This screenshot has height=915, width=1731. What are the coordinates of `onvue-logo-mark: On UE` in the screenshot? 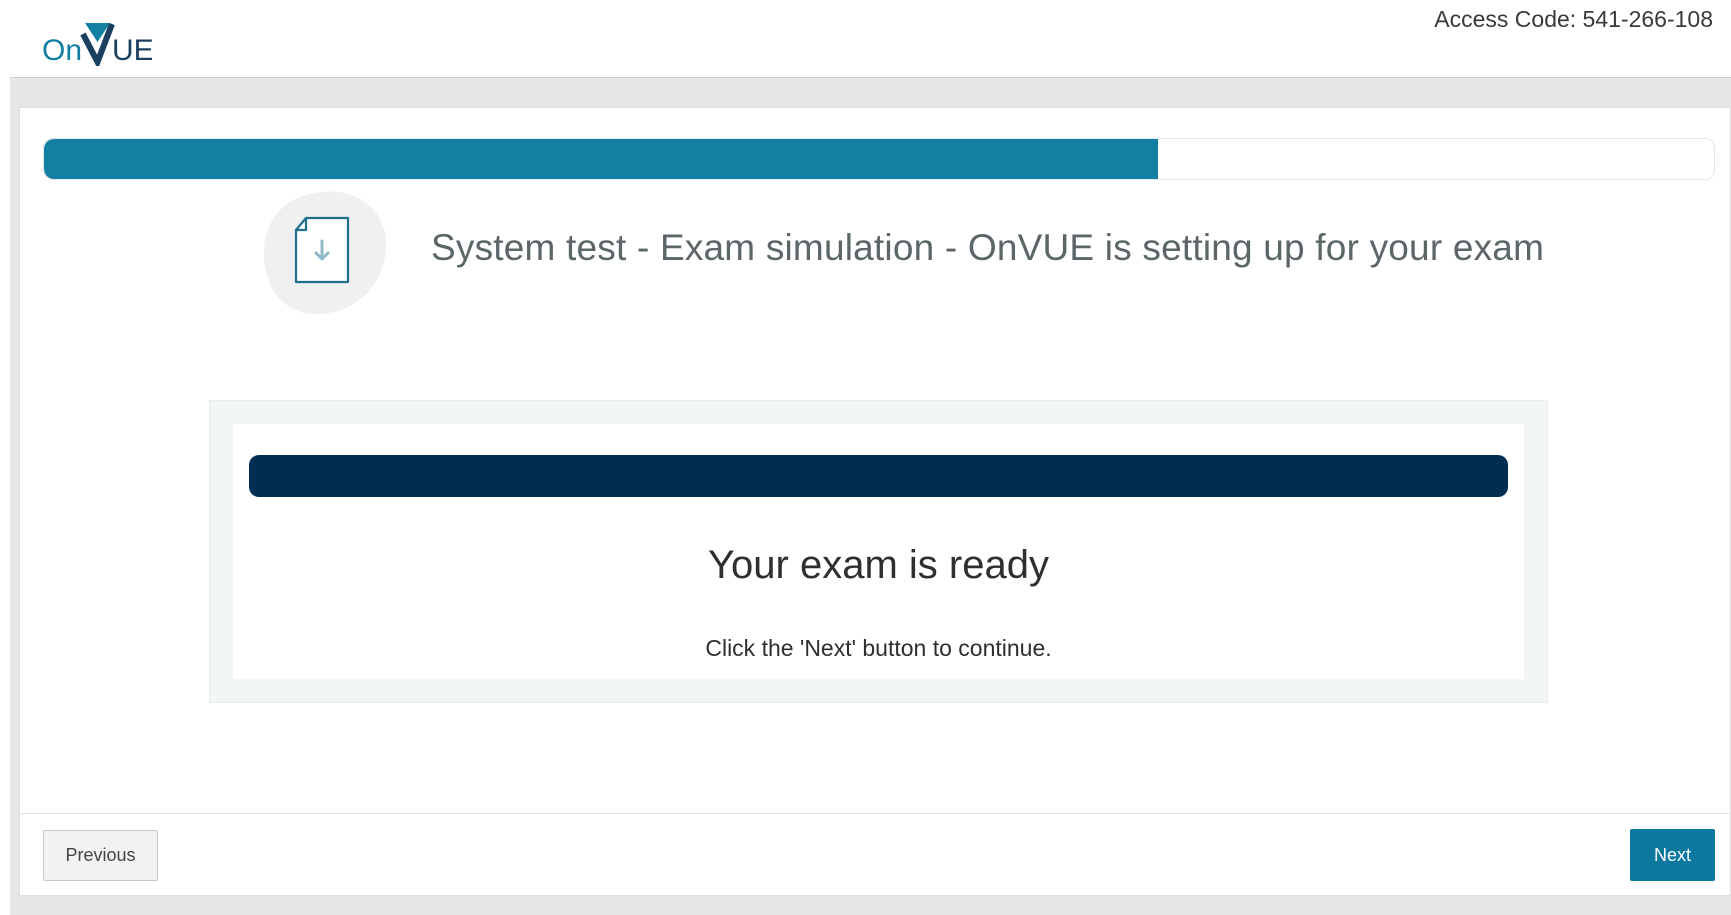 It's located at (98, 46).